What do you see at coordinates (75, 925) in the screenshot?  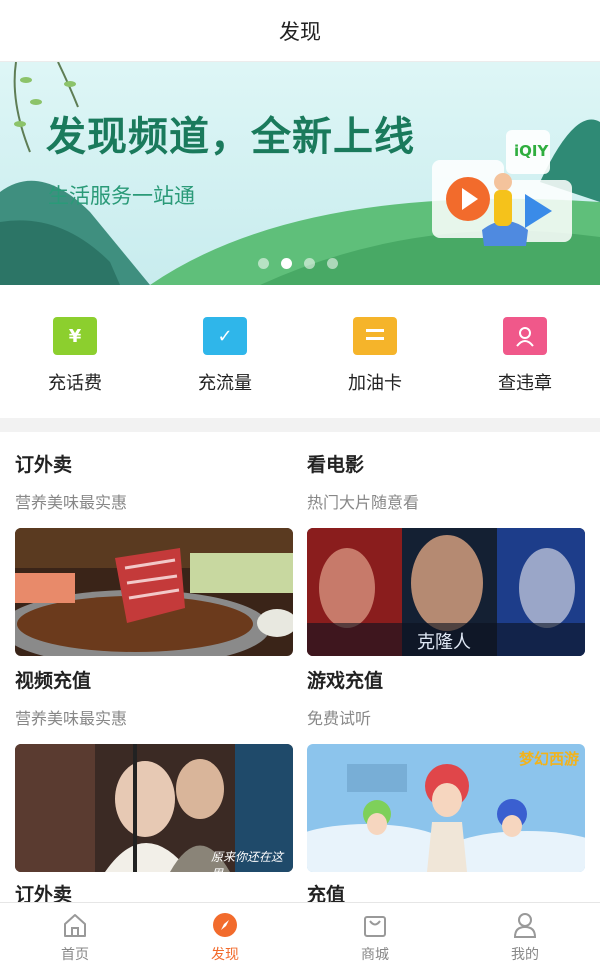 I see `home-icon` at bounding box center [75, 925].